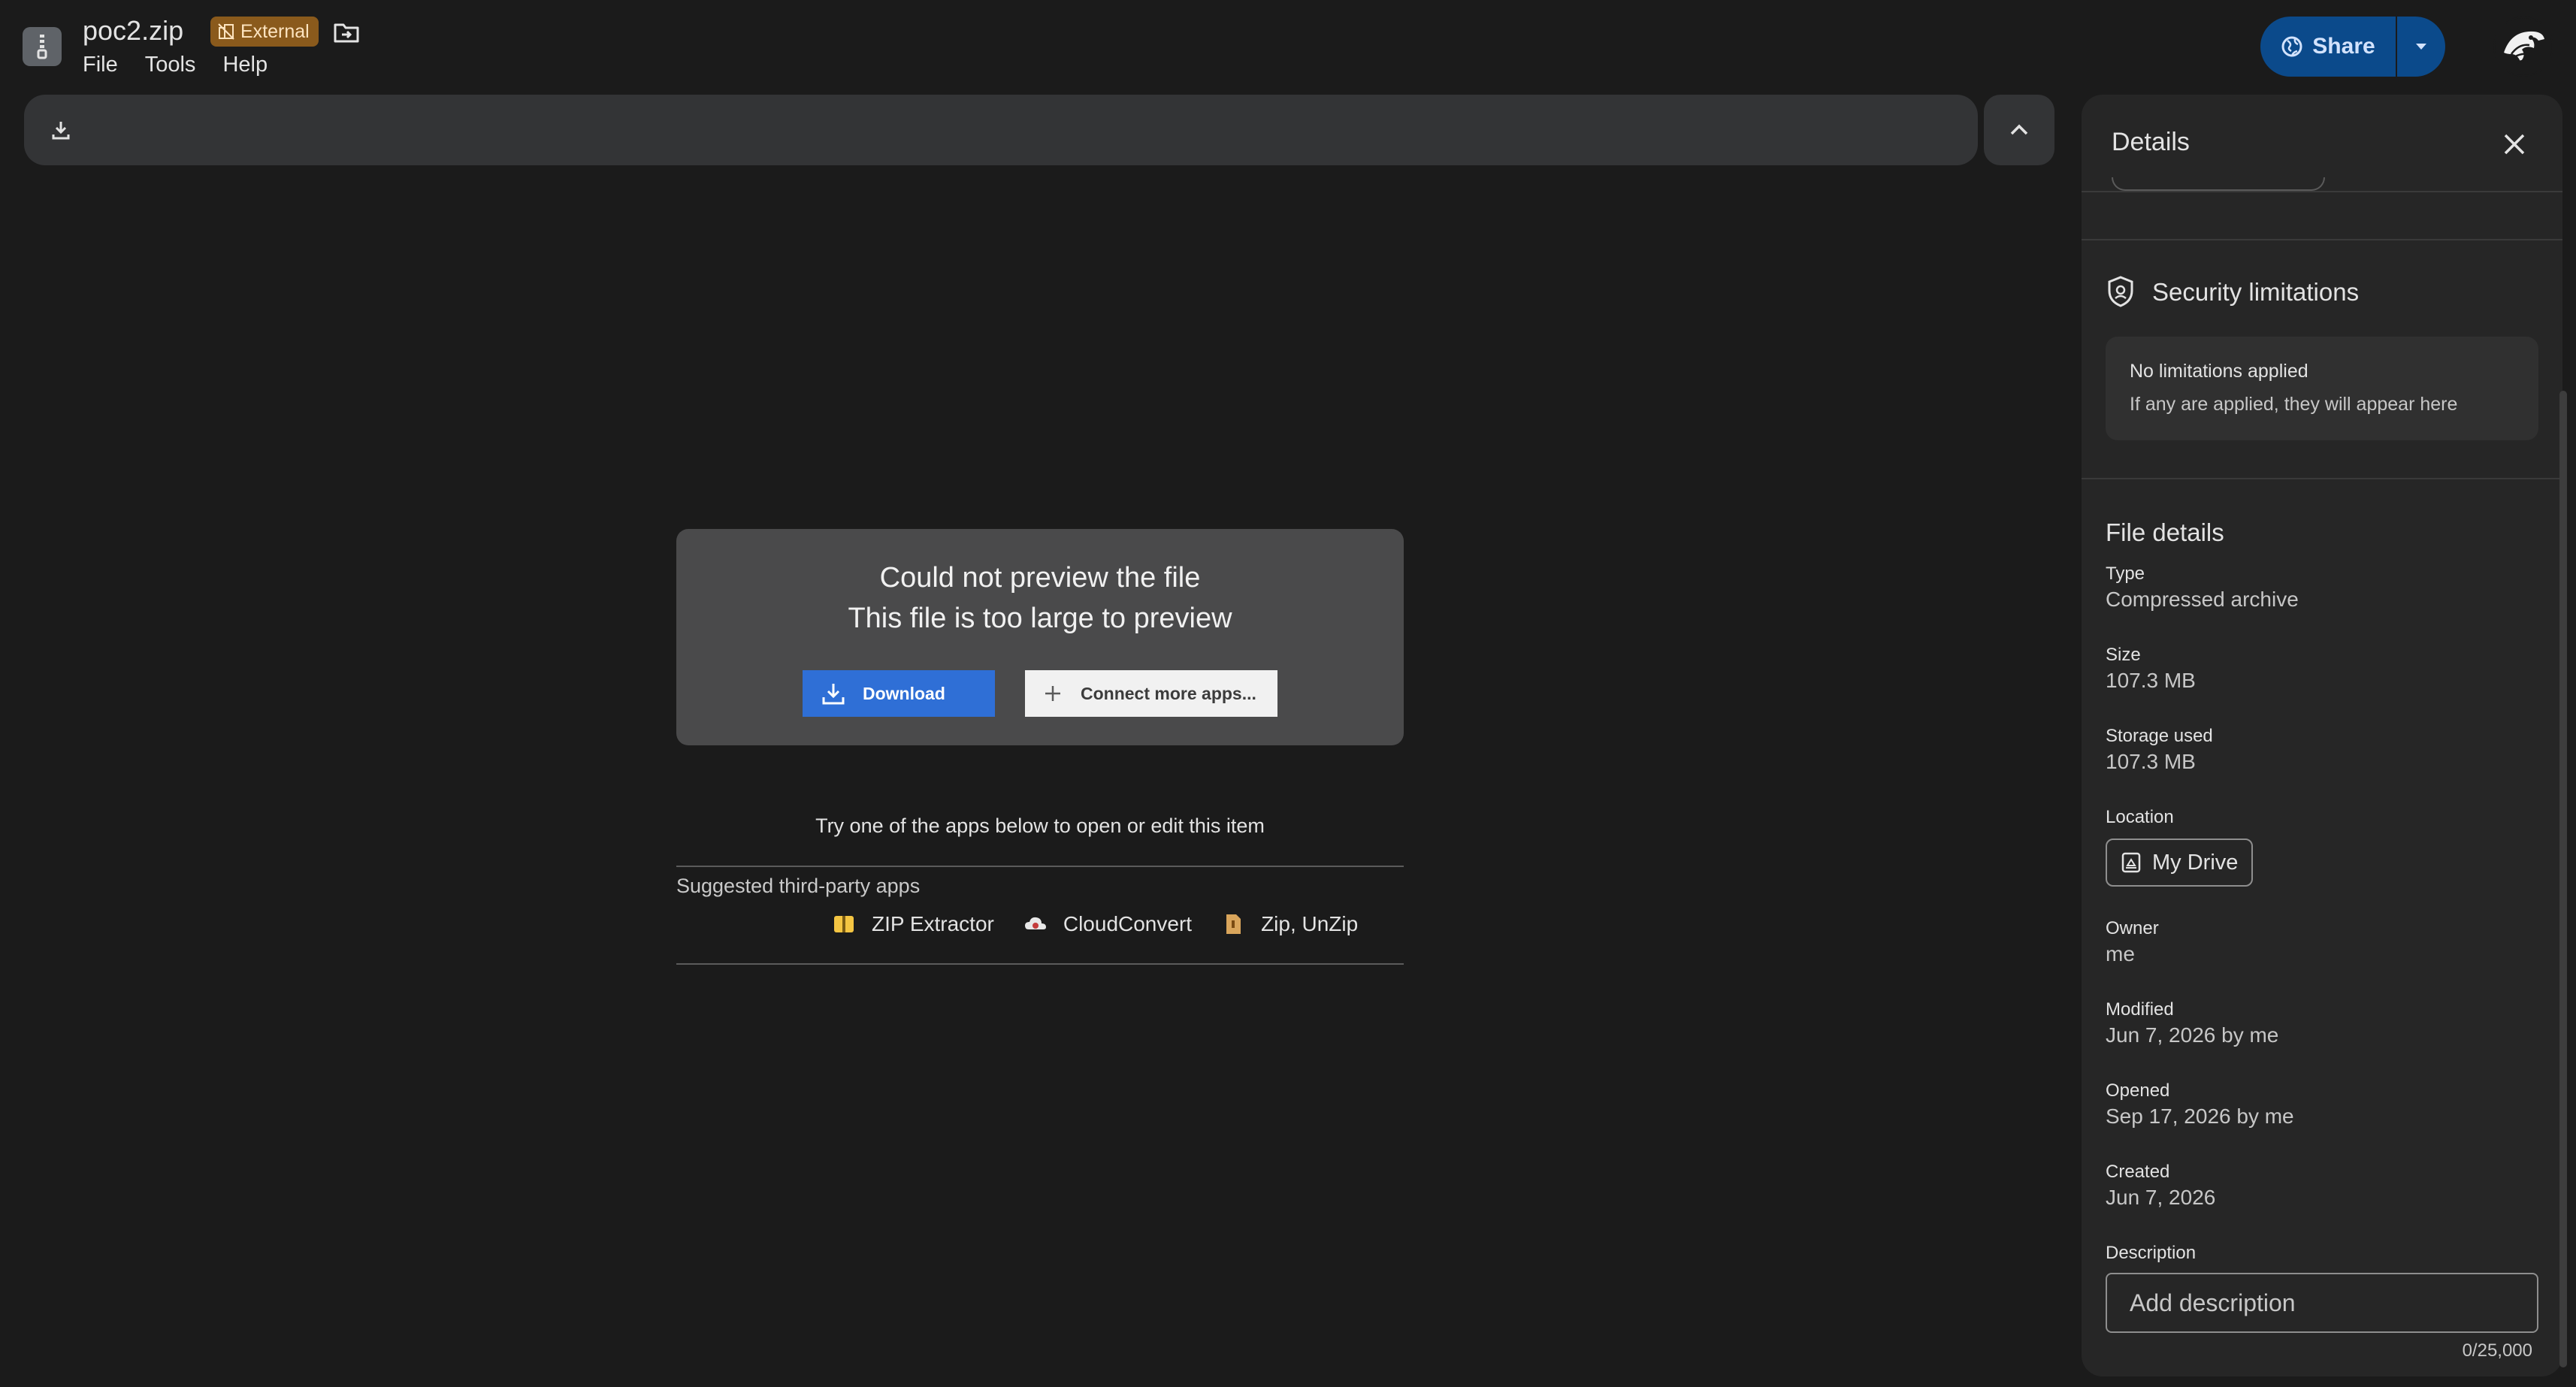  Describe the element at coordinates (2151, 142) in the screenshot. I see `details-title: Details` at that location.